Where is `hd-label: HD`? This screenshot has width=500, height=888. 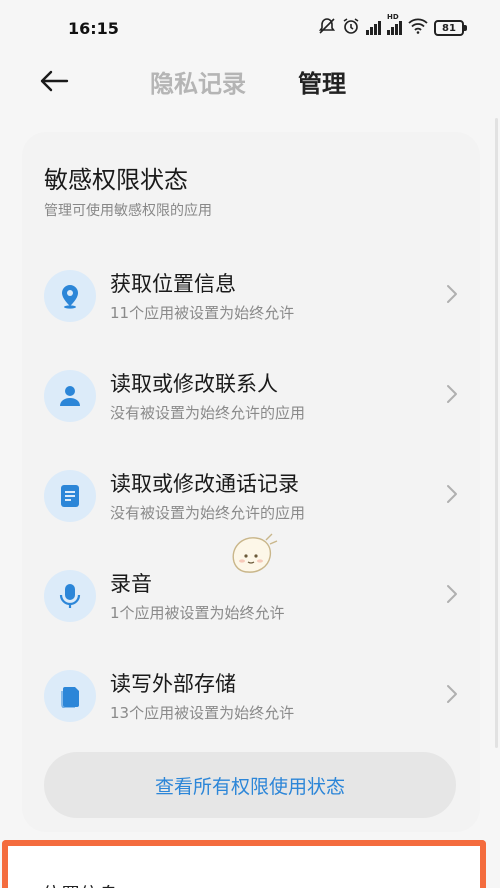 hd-label: HD is located at coordinates (393, 17).